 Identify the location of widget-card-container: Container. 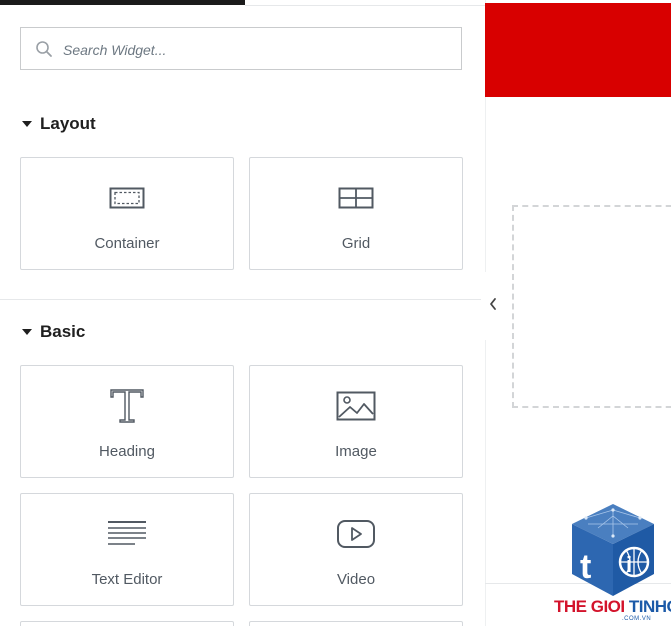
(127, 213).